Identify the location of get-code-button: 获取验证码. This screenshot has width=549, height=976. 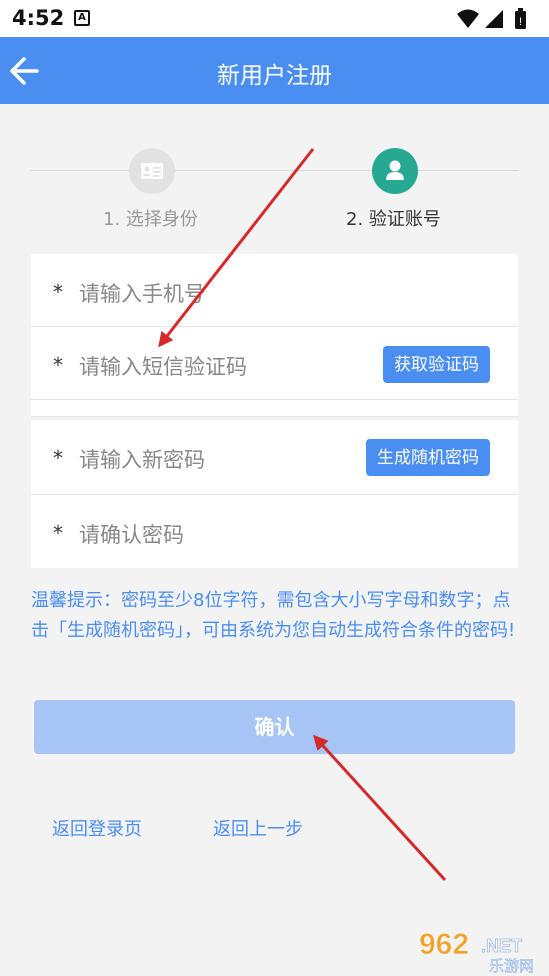
(436, 364).